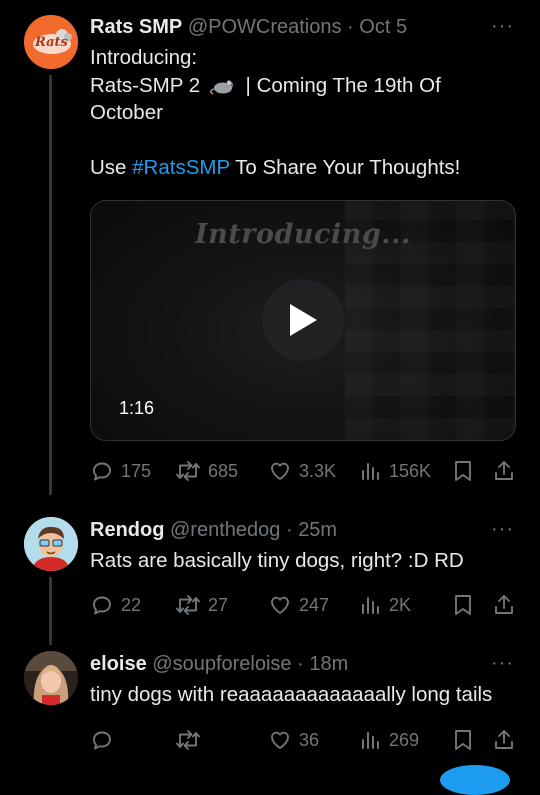  What do you see at coordinates (223, 470) in the screenshot?
I see `repost-count: 685` at bounding box center [223, 470].